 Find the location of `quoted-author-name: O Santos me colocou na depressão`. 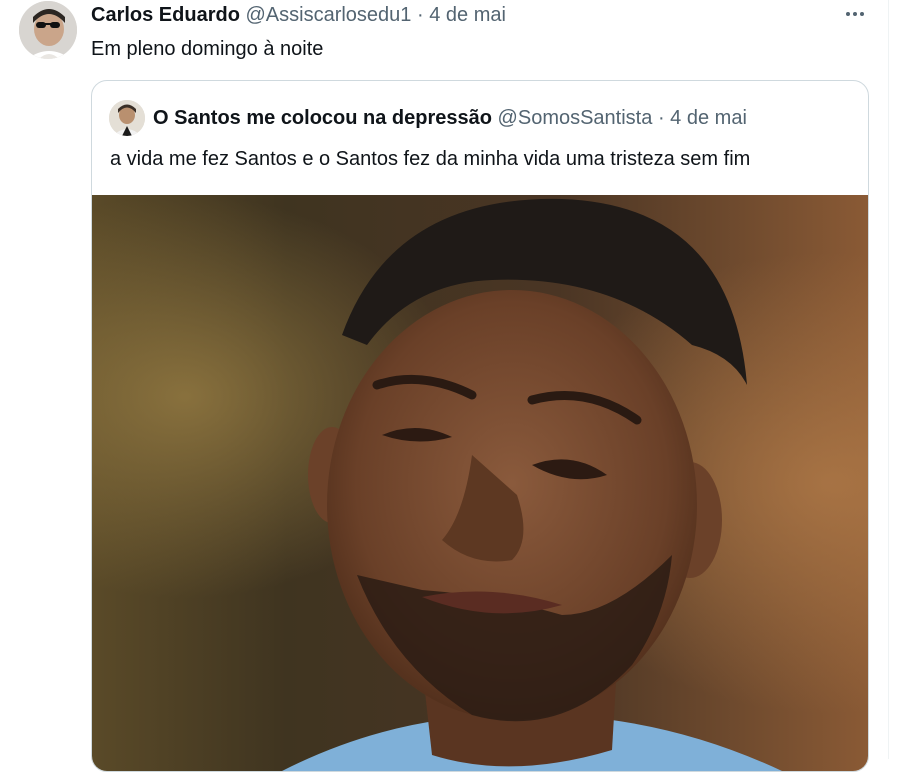

quoted-author-name: O Santos me colocou na depressão is located at coordinates (322, 118).